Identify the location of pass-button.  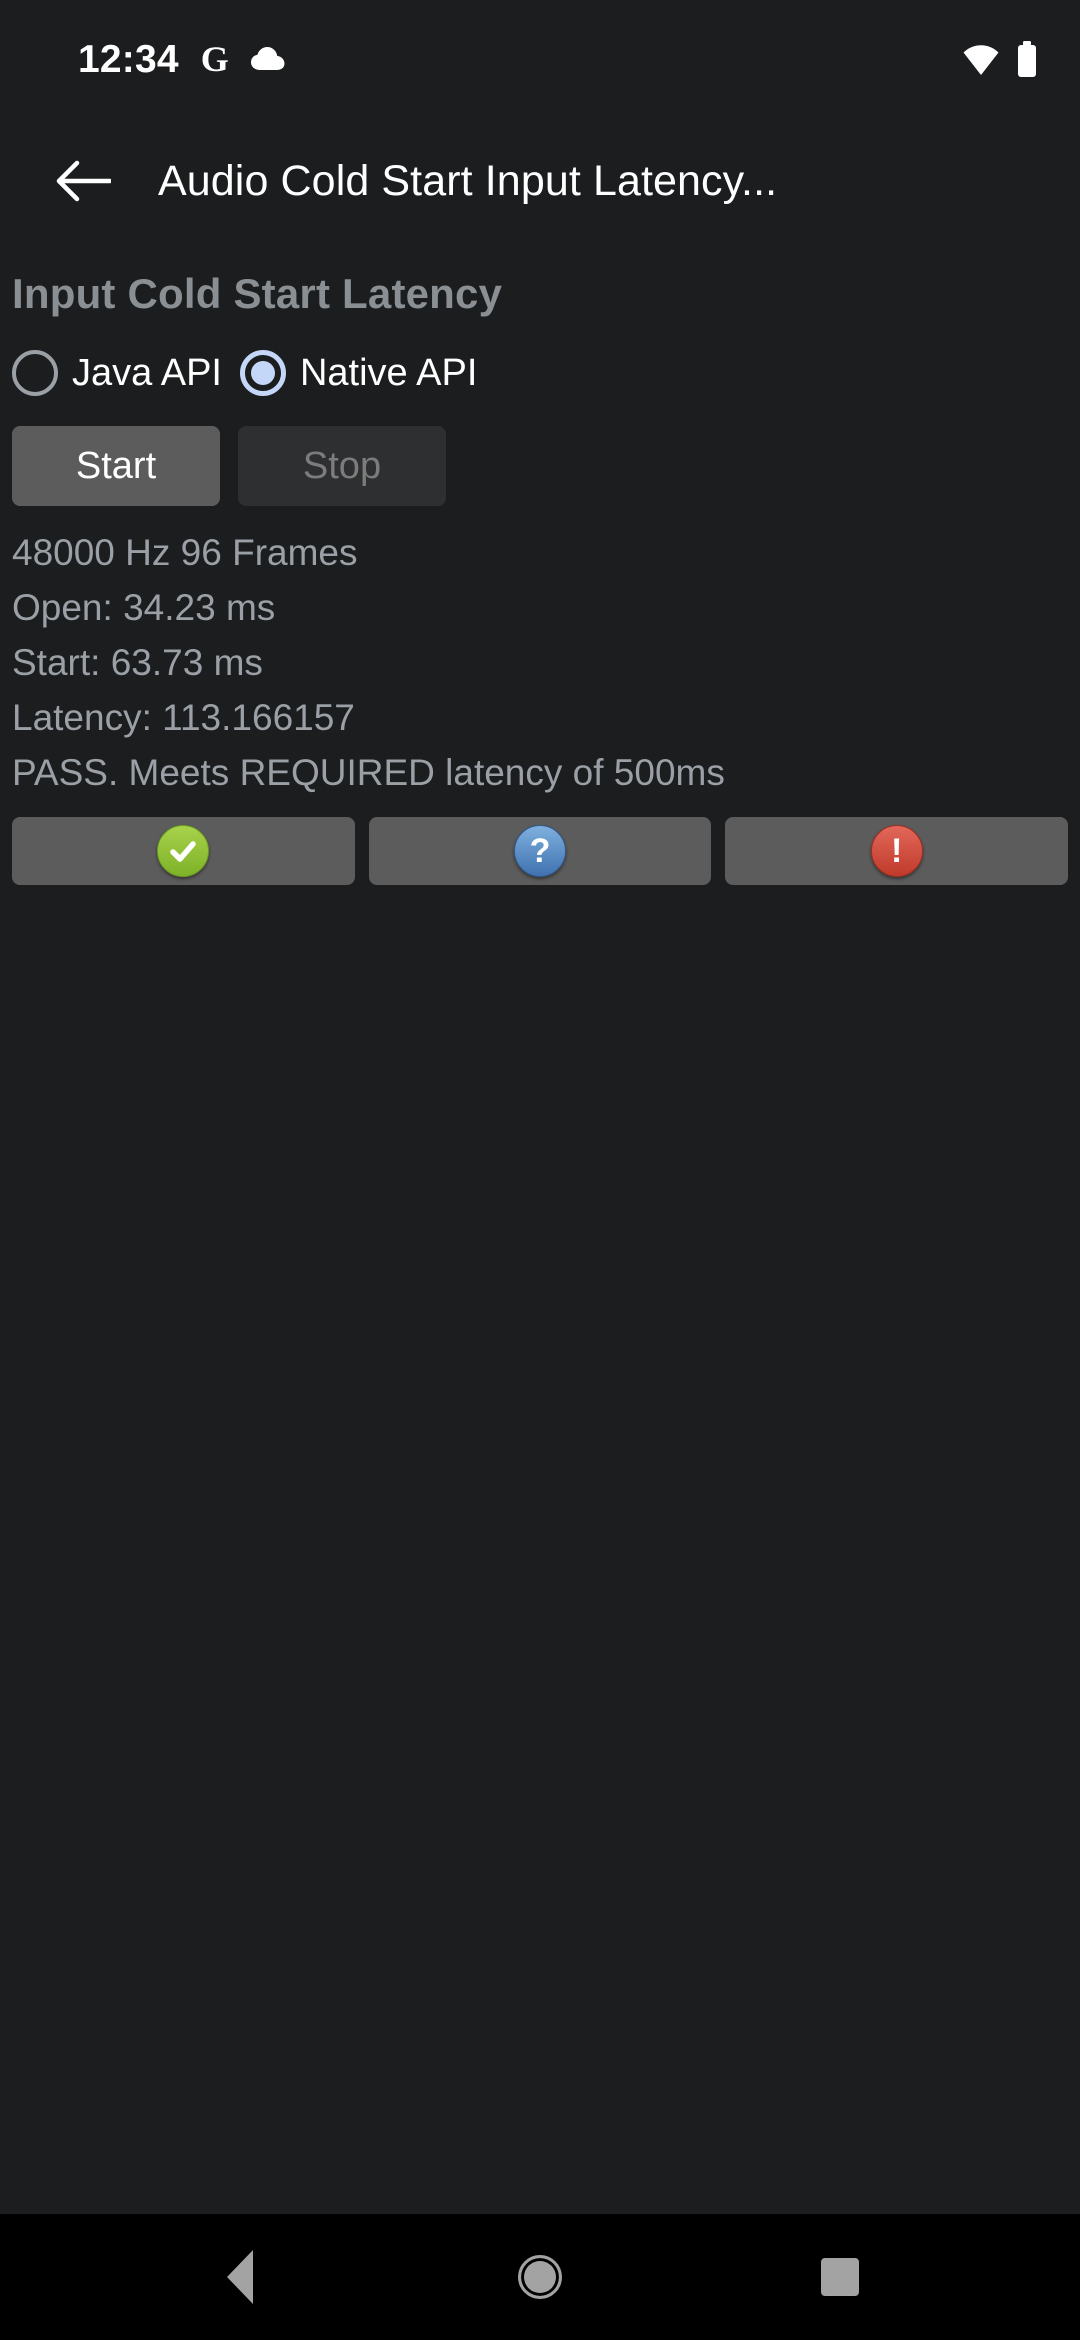
(183, 851).